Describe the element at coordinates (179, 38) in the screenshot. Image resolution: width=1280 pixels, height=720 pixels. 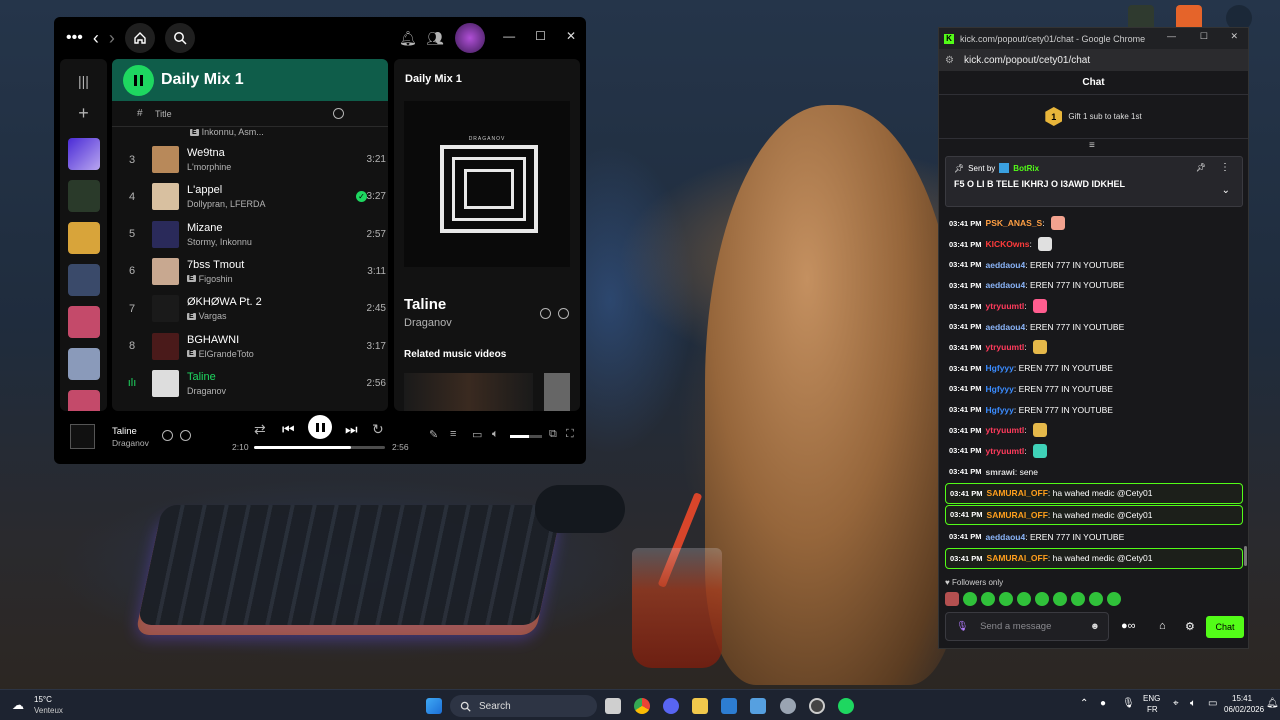
I see `search-button` at that location.